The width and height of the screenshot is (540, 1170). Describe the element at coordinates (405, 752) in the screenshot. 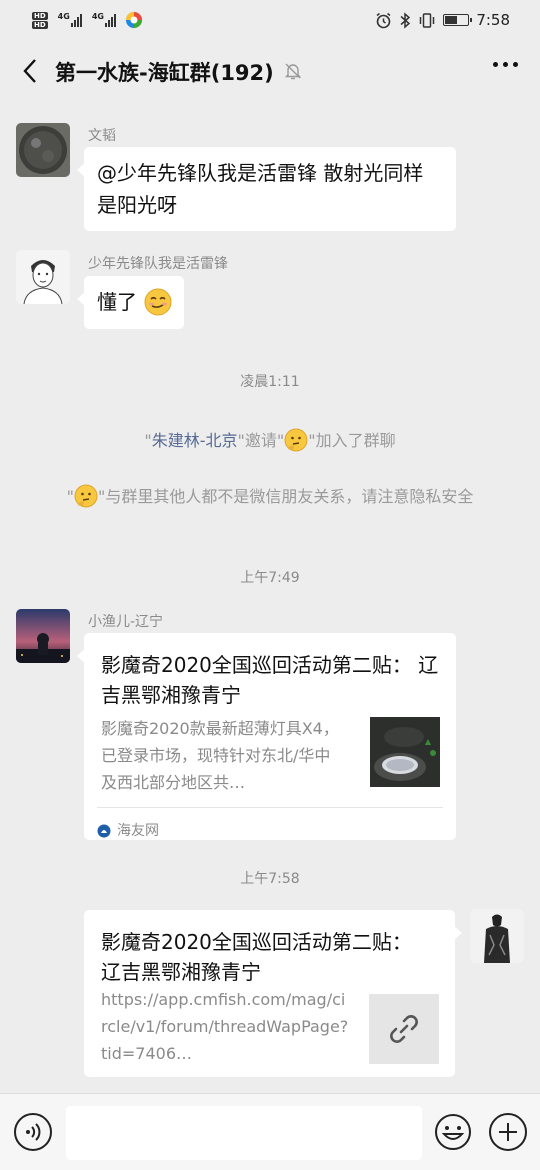

I see `card-thumbnail` at that location.